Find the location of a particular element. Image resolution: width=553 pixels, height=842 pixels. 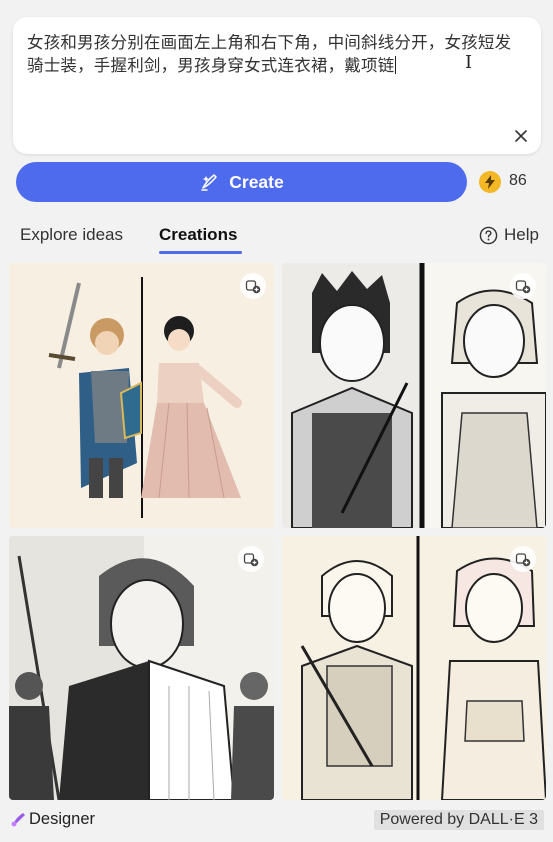

i-beam-cursor-icon: I is located at coordinates (469, 62).